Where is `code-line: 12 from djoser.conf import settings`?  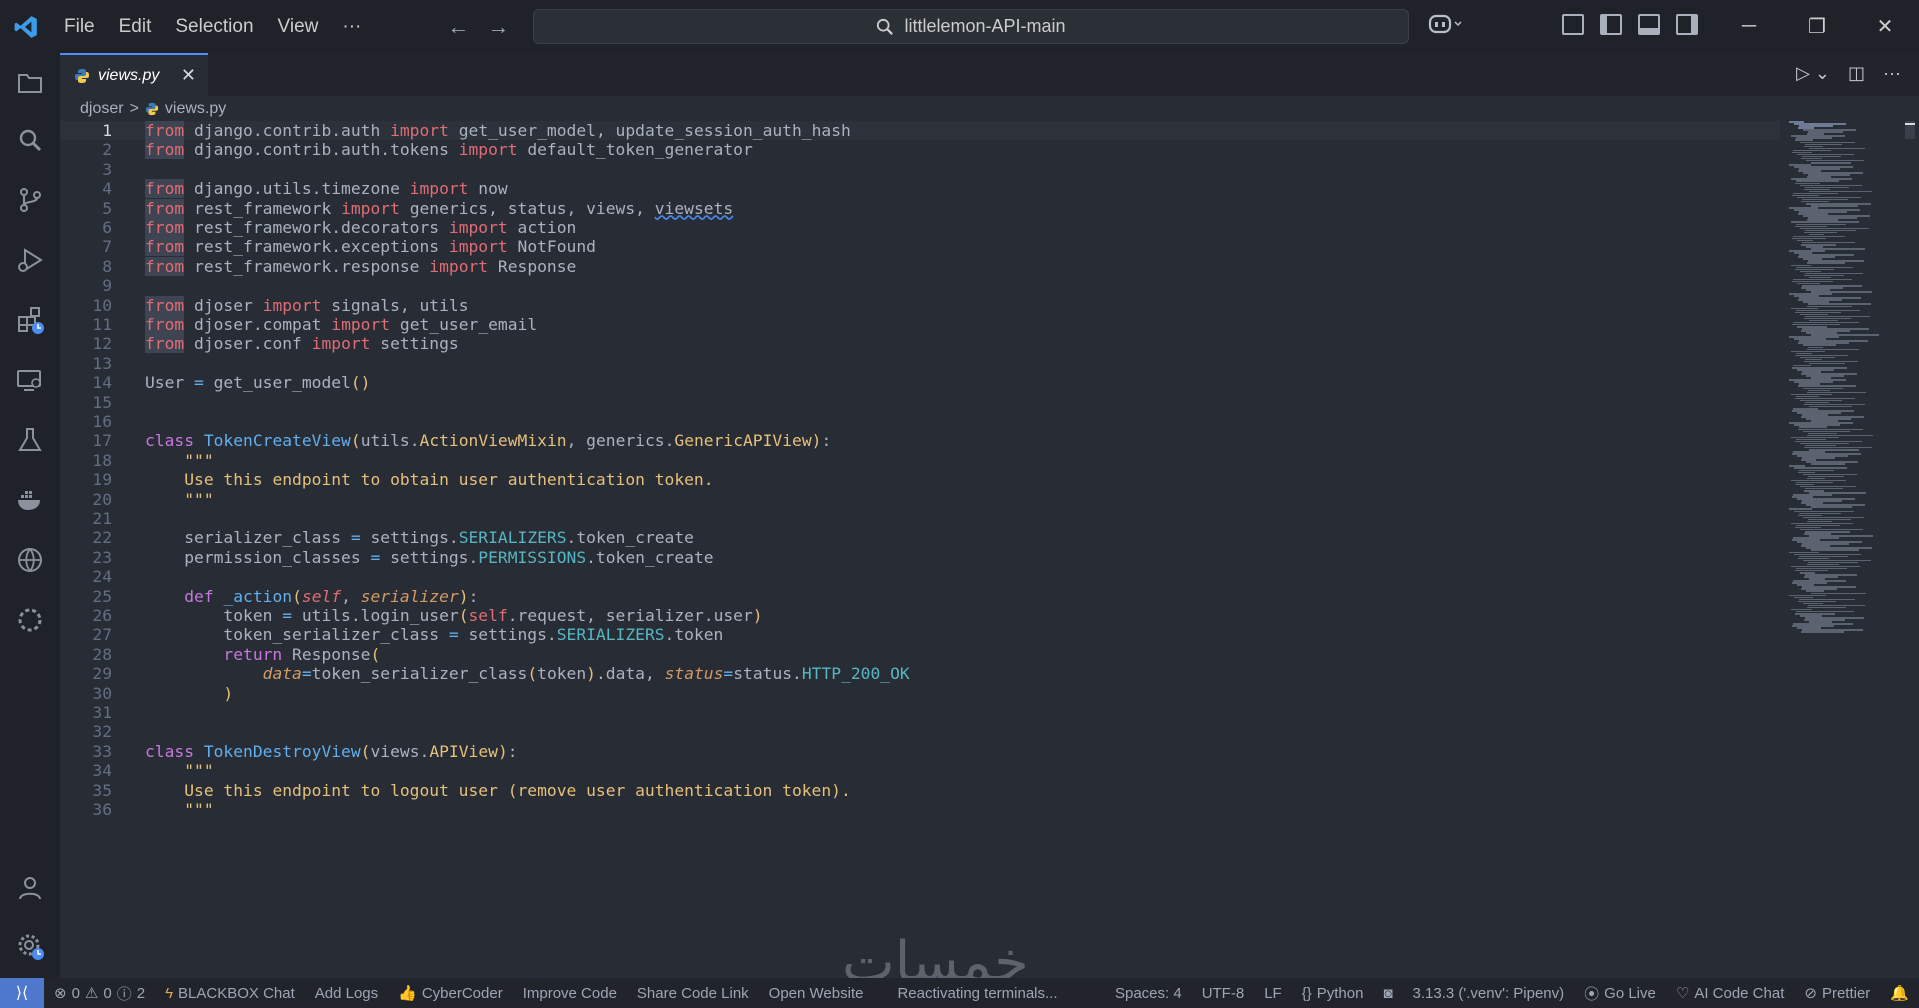 code-line: 12 from djoser.conf import settings is located at coordinates (920, 344).